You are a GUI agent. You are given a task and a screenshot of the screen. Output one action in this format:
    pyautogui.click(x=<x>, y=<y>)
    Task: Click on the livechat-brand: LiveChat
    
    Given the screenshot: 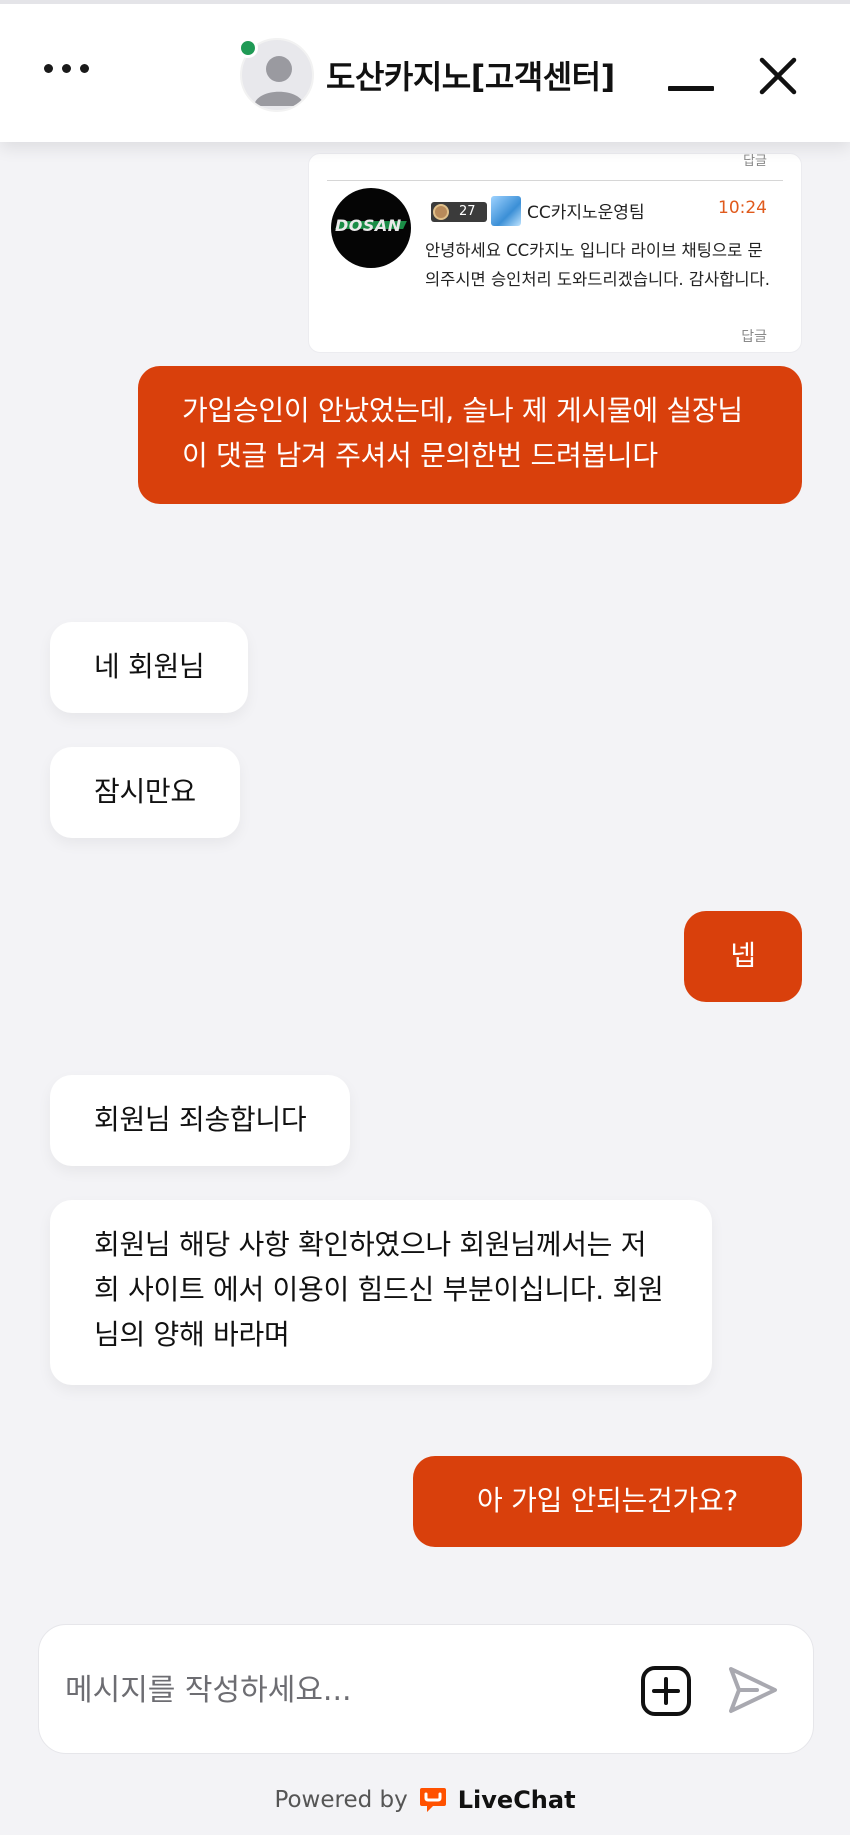 What is the action you would take?
    pyautogui.click(x=516, y=1800)
    